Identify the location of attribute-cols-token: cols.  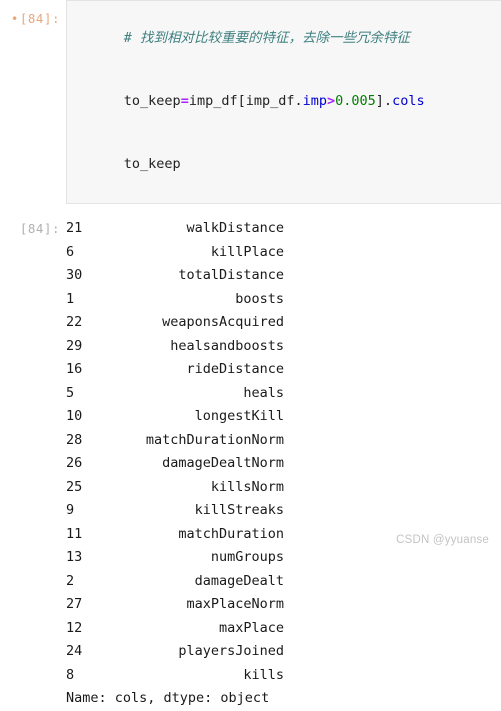
(408, 101).